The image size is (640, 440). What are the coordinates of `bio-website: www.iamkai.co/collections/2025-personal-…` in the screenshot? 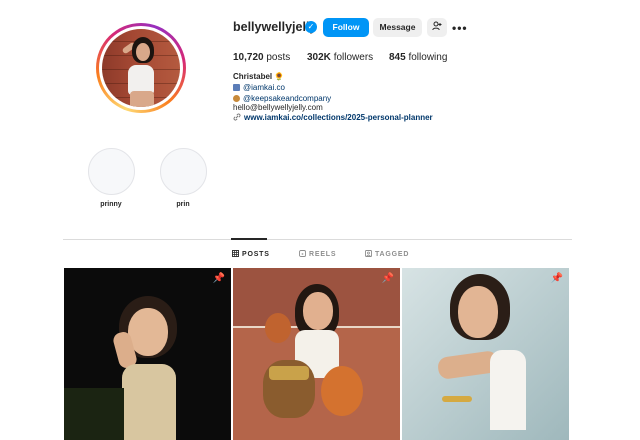 It's located at (333, 117).